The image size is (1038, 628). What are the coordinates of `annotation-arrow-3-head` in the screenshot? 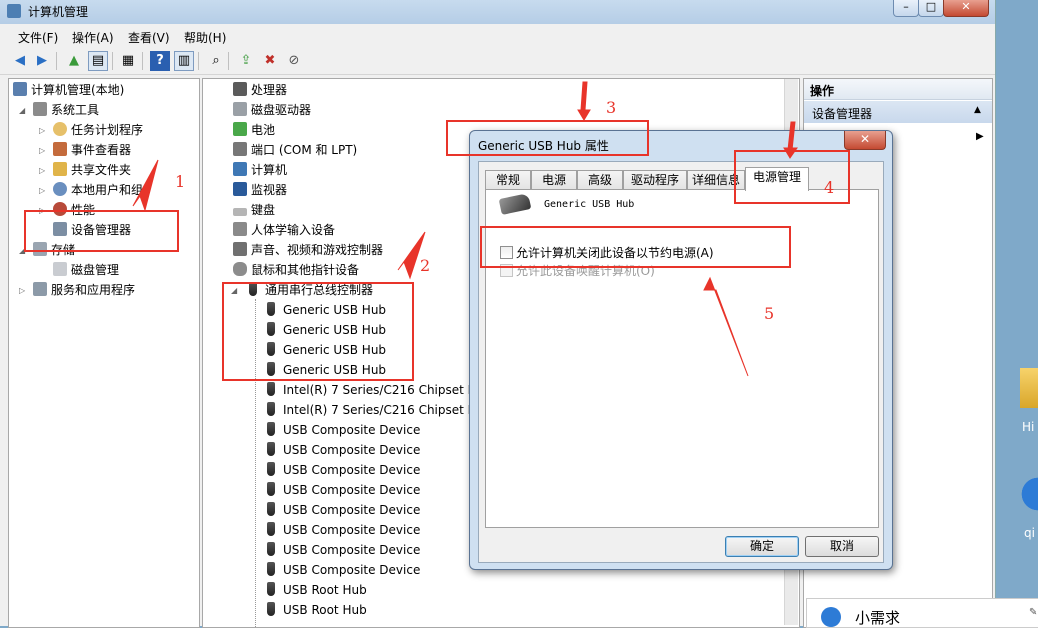 It's located at (584, 115).